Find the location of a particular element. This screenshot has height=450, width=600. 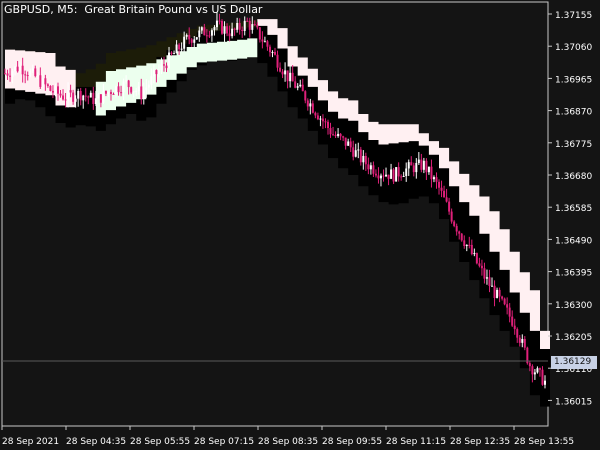

y-tick-label: 1.36775 is located at coordinates (573, 145).